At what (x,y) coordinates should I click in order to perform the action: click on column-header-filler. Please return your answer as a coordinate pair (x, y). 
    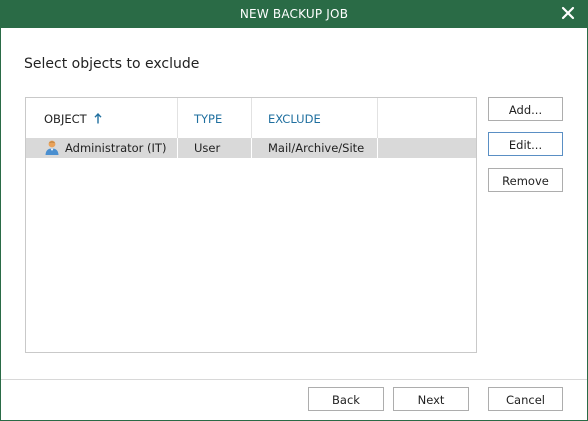
    Looking at the image, I should click on (427, 118).